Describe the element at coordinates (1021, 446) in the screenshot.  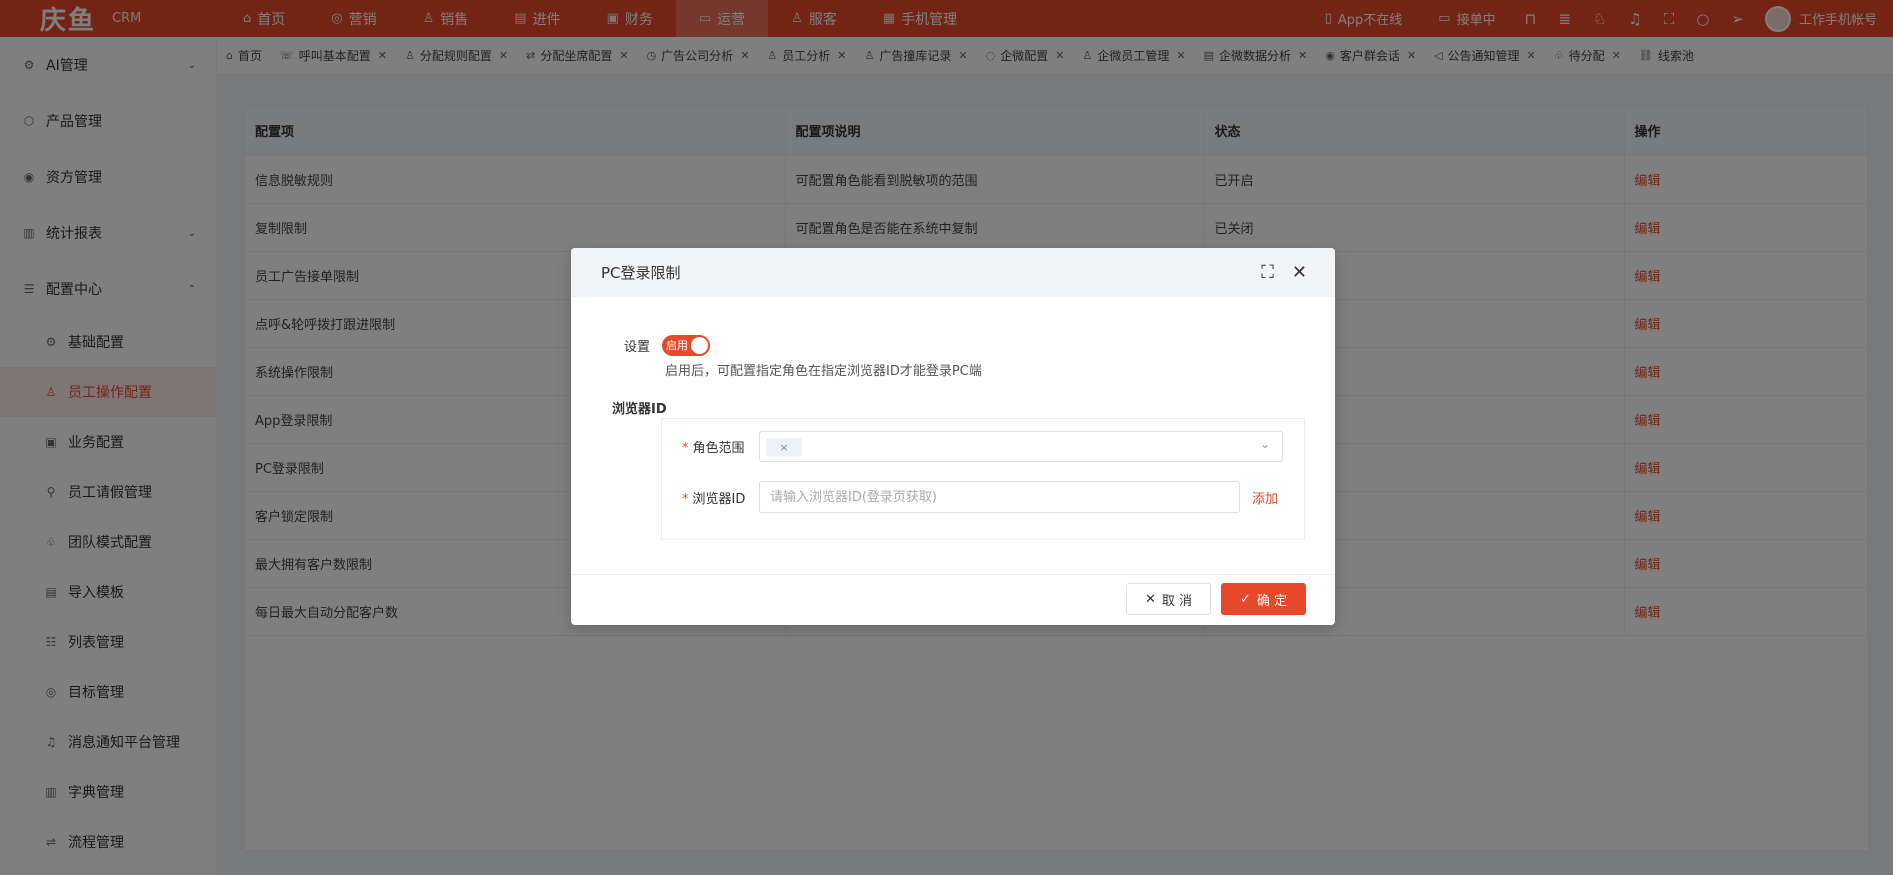
I see `role-scope-select: × ⌄` at that location.